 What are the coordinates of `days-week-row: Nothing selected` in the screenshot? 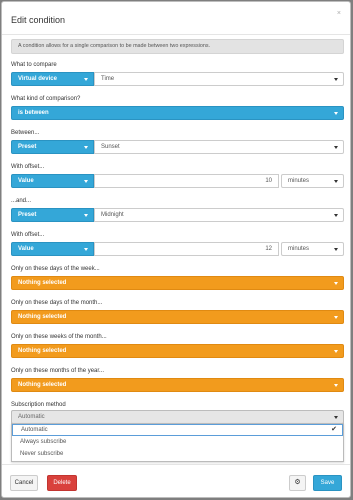 It's located at (177, 283).